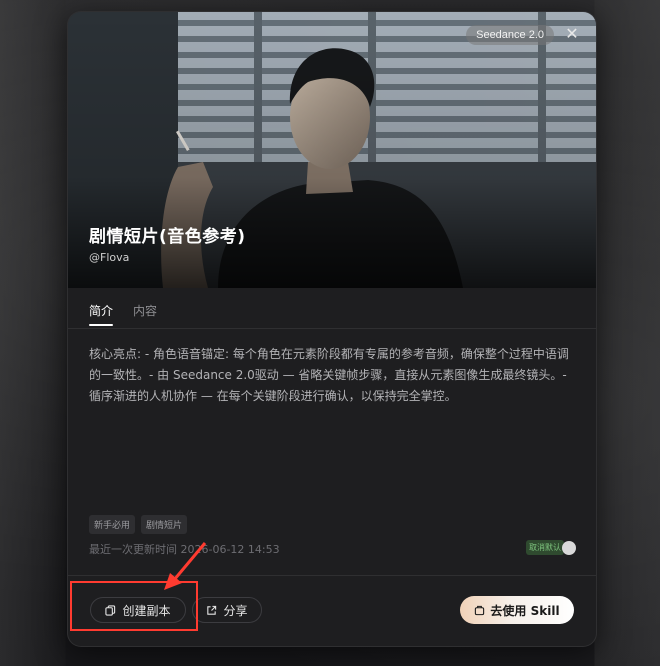  What do you see at coordinates (167, 237) in the screenshot?
I see `skill-title: 剧情短片(音色参考)` at bounding box center [167, 237].